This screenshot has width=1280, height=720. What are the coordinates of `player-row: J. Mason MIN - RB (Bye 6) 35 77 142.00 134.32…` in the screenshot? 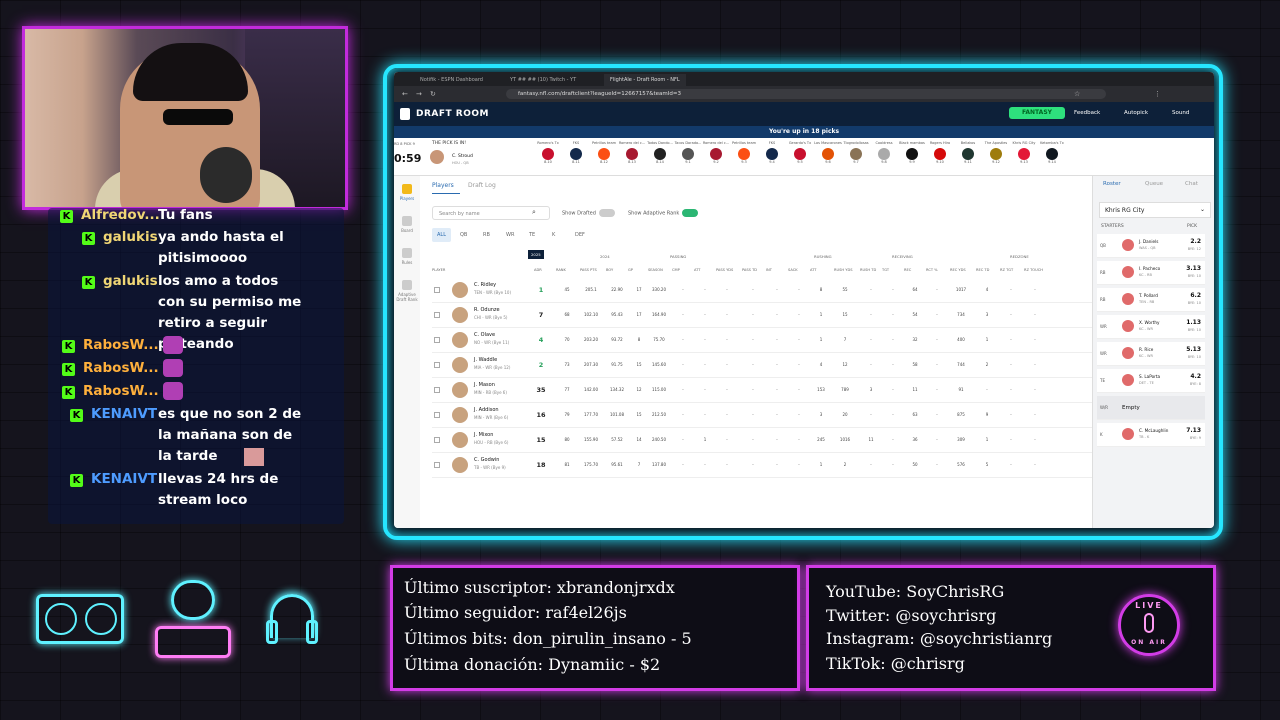 It's located at (762, 390).